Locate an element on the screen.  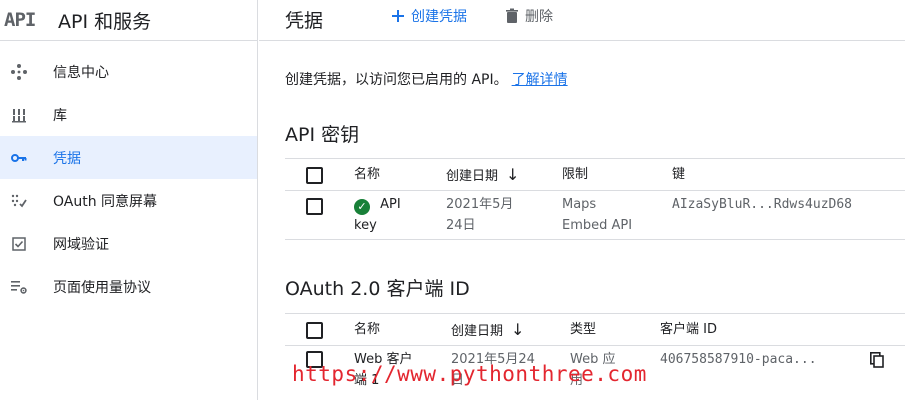
oauth-client-name: Web 客户 端 1 is located at coordinates (383, 370).